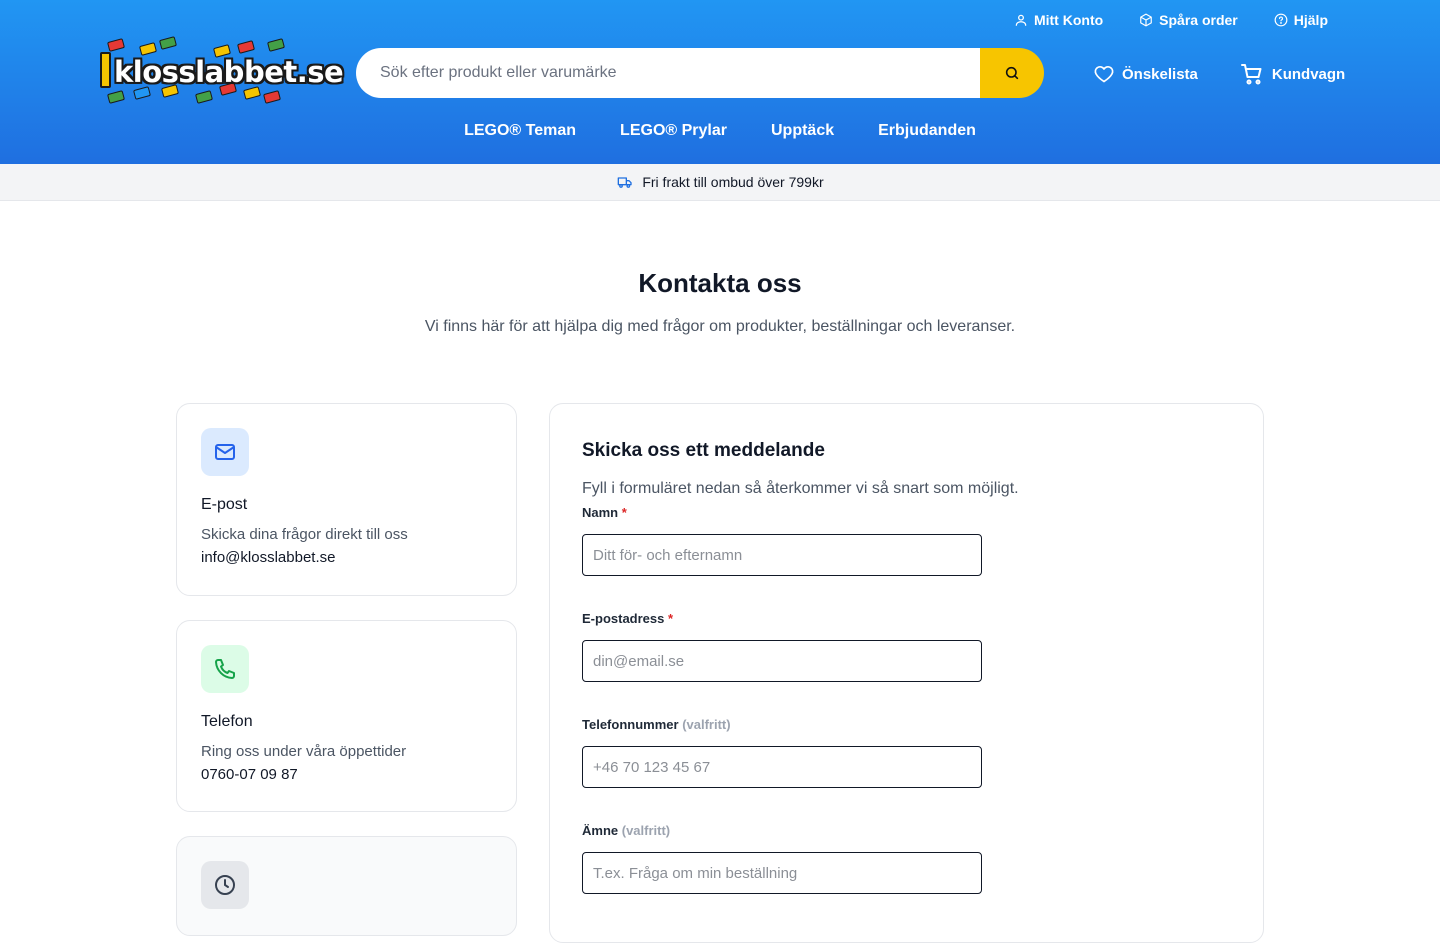 The width and height of the screenshot is (1440, 943). I want to click on clock-icon, so click(225, 885).